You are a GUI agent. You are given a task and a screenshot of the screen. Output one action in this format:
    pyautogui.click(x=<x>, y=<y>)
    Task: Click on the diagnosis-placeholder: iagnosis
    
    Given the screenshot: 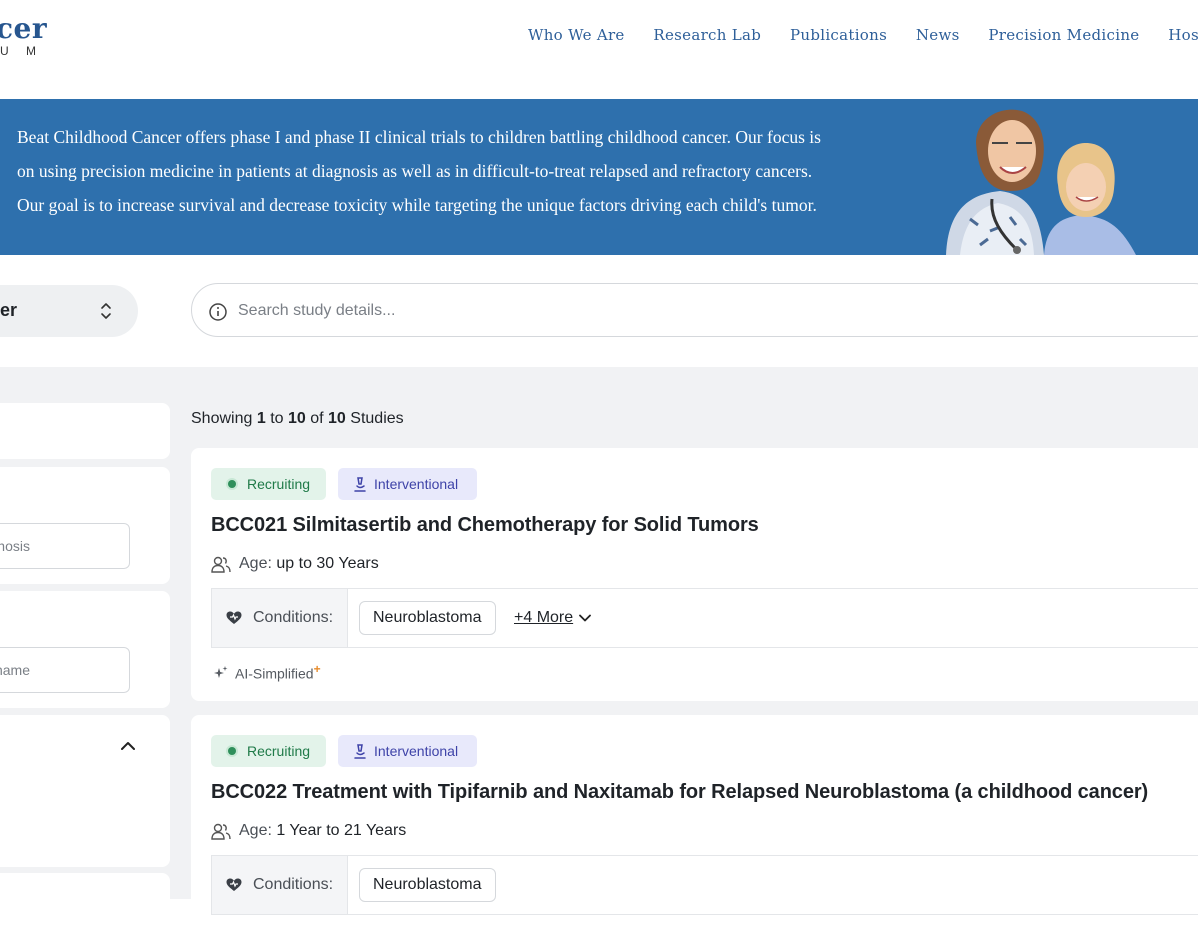 What is the action you would take?
    pyautogui.click(x=15, y=546)
    